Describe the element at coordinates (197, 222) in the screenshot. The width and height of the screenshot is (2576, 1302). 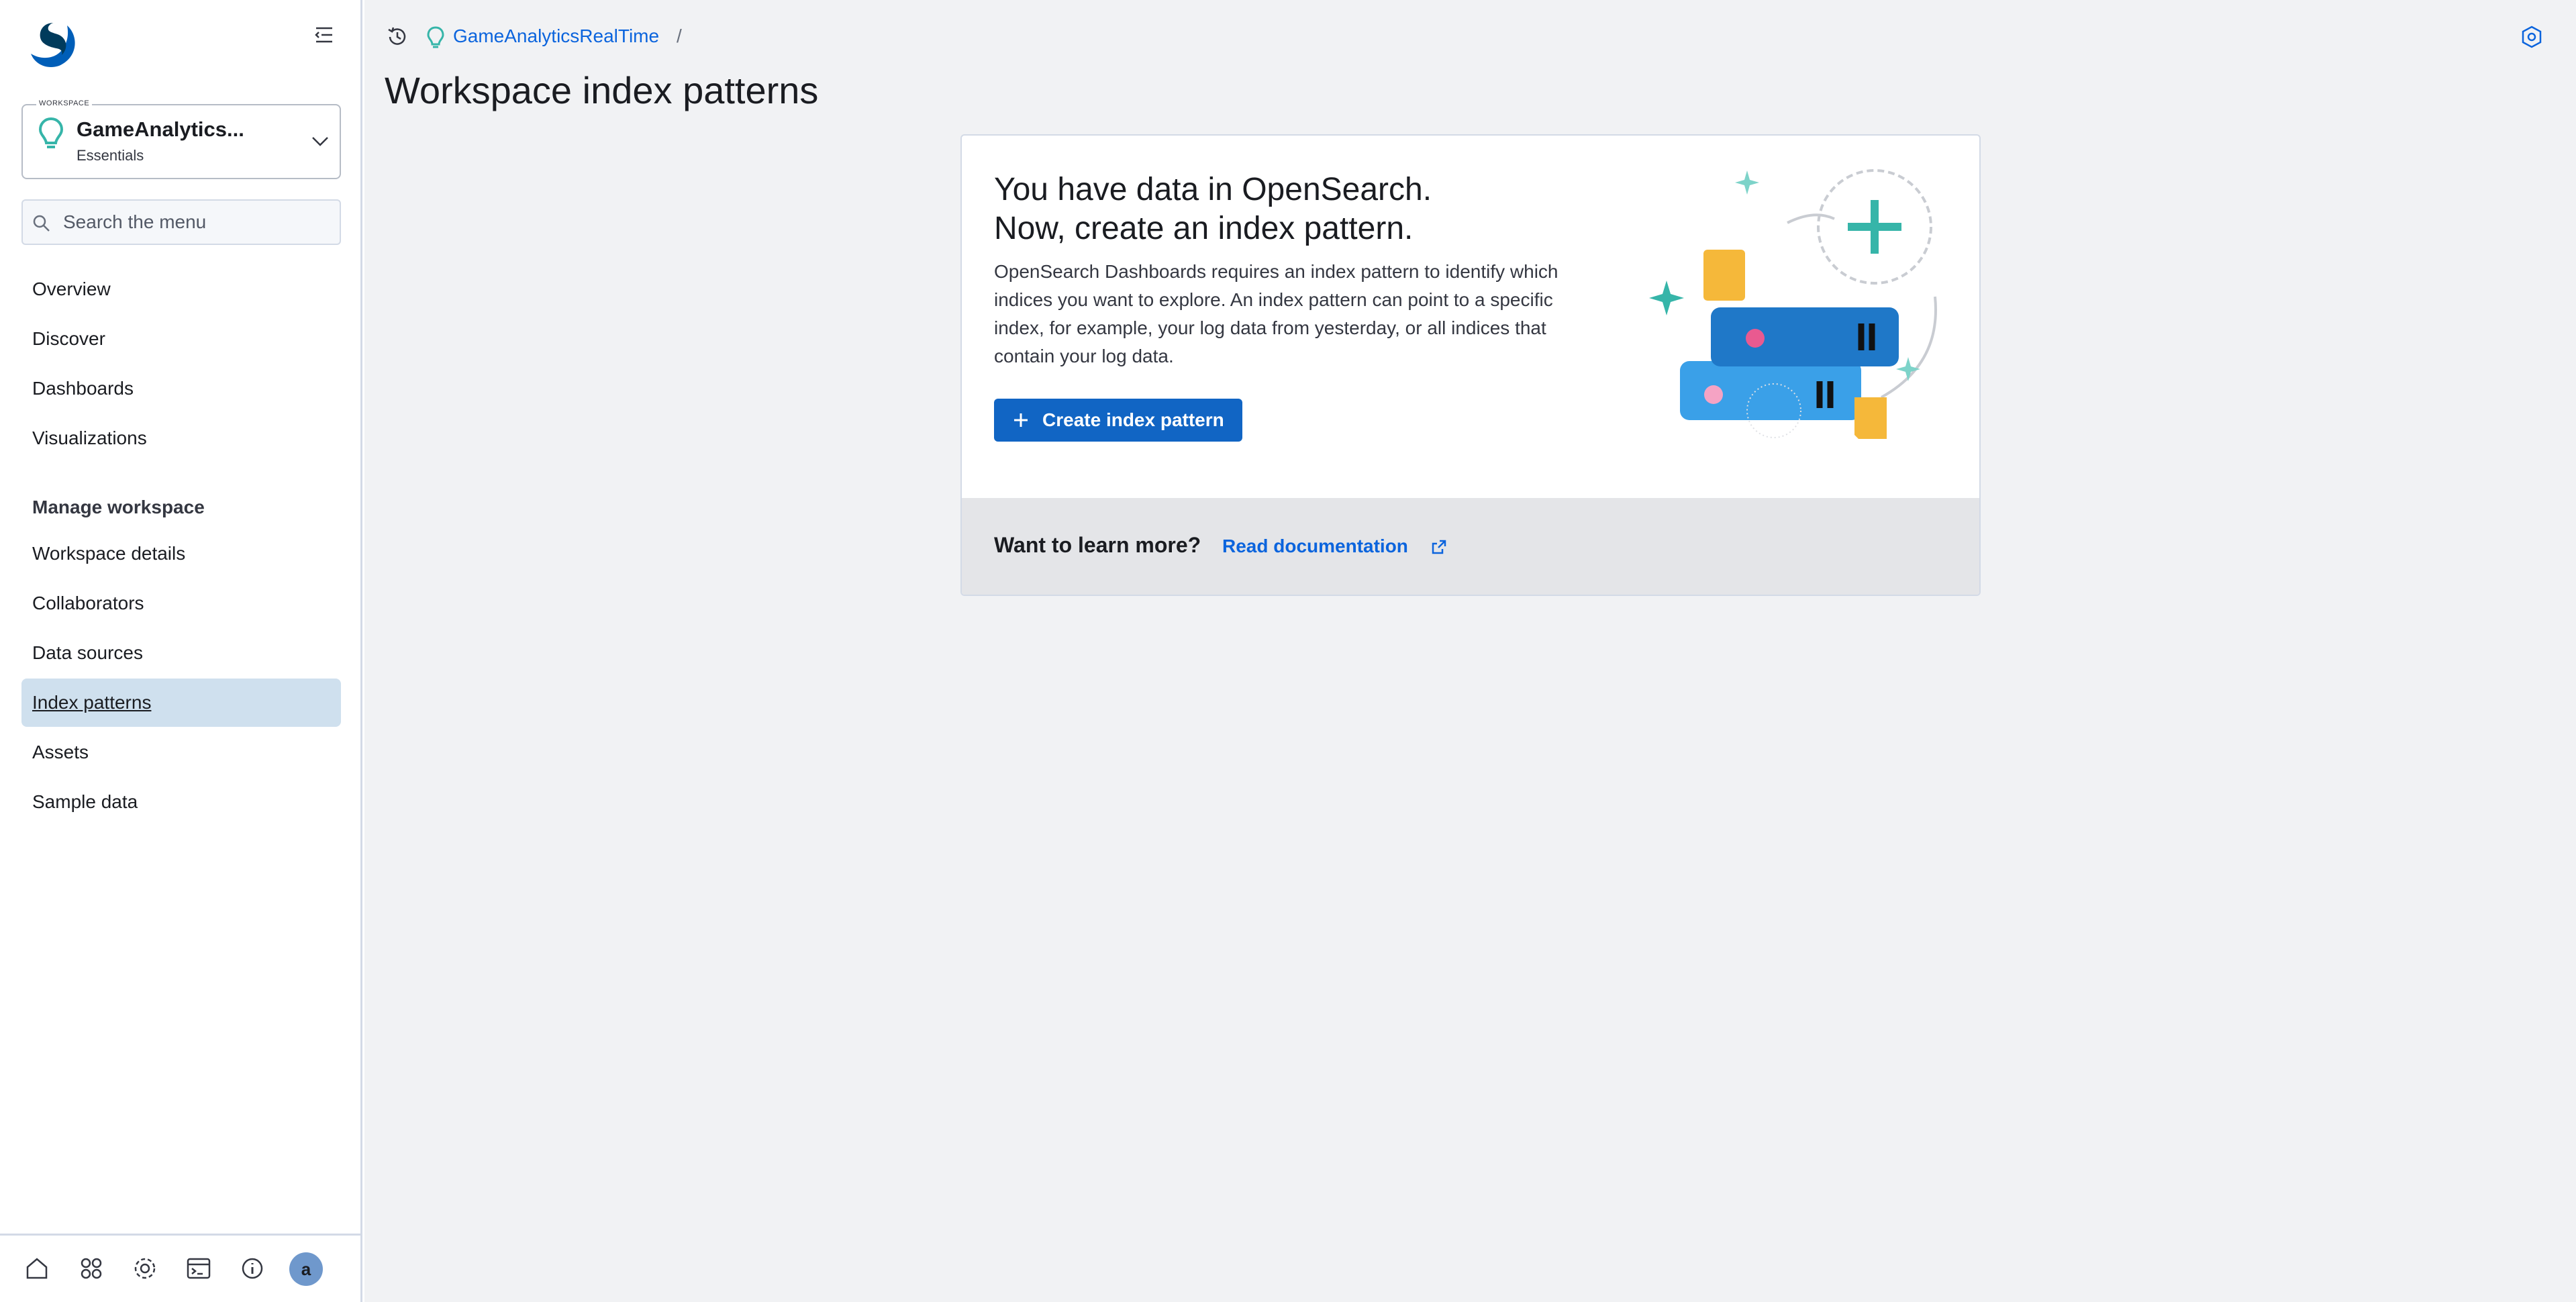
I see `menu-search-input` at that location.